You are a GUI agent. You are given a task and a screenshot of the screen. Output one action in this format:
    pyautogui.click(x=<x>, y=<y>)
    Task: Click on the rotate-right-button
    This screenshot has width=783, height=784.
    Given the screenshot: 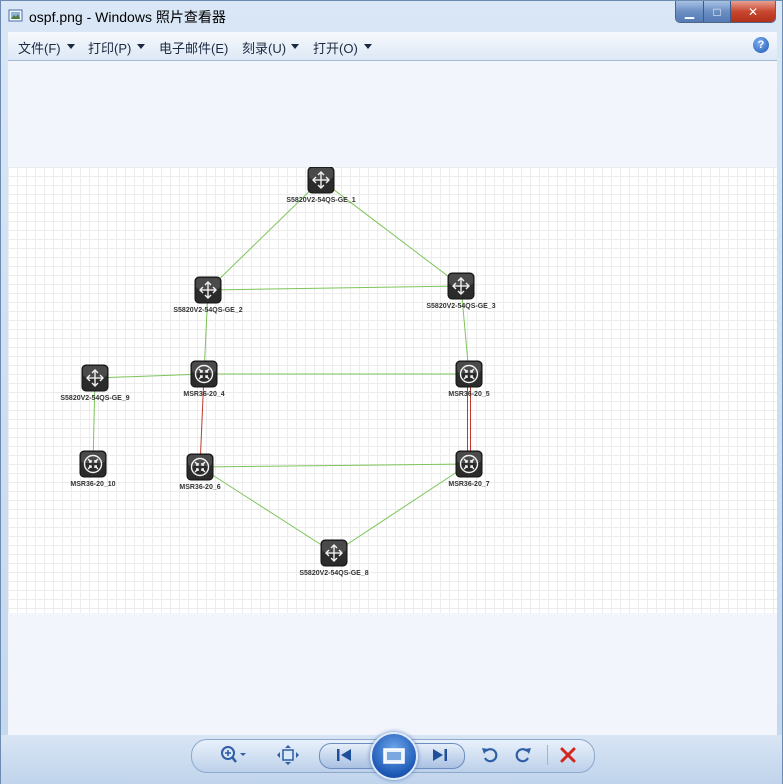 What is the action you would take?
    pyautogui.click(x=523, y=755)
    